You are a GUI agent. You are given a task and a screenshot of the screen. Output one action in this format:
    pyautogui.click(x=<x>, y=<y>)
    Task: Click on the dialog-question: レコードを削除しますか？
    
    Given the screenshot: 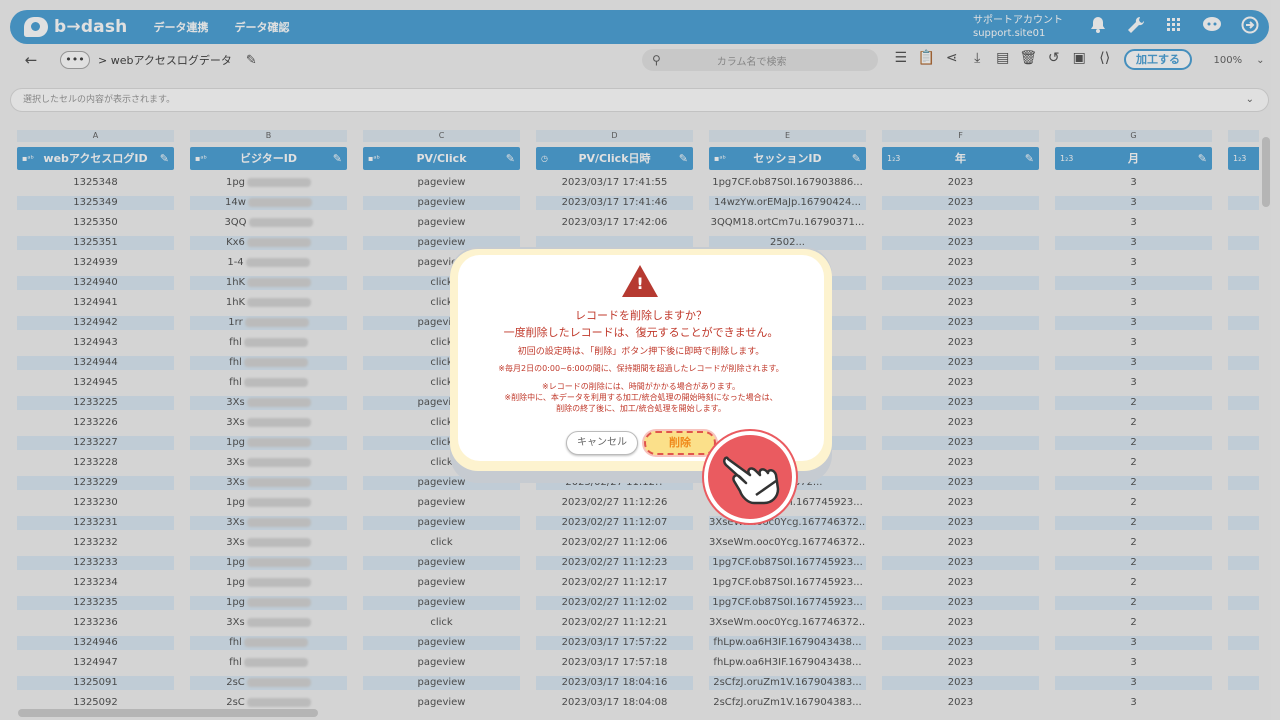 What is the action you would take?
    pyautogui.click(x=641, y=315)
    